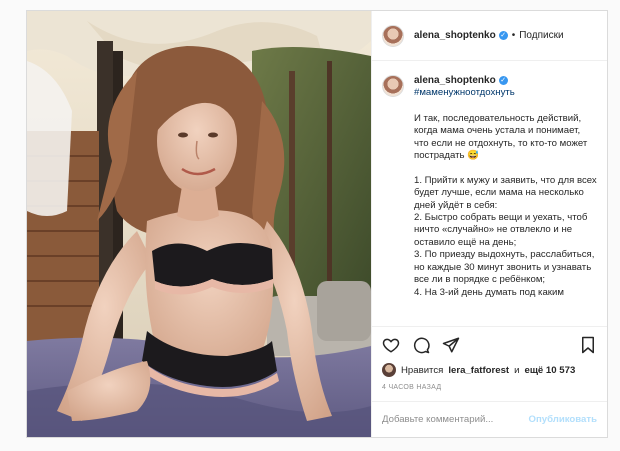 The width and height of the screenshot is (620, 451). I want to click on likes-conjunction: и, so click(517, 370).